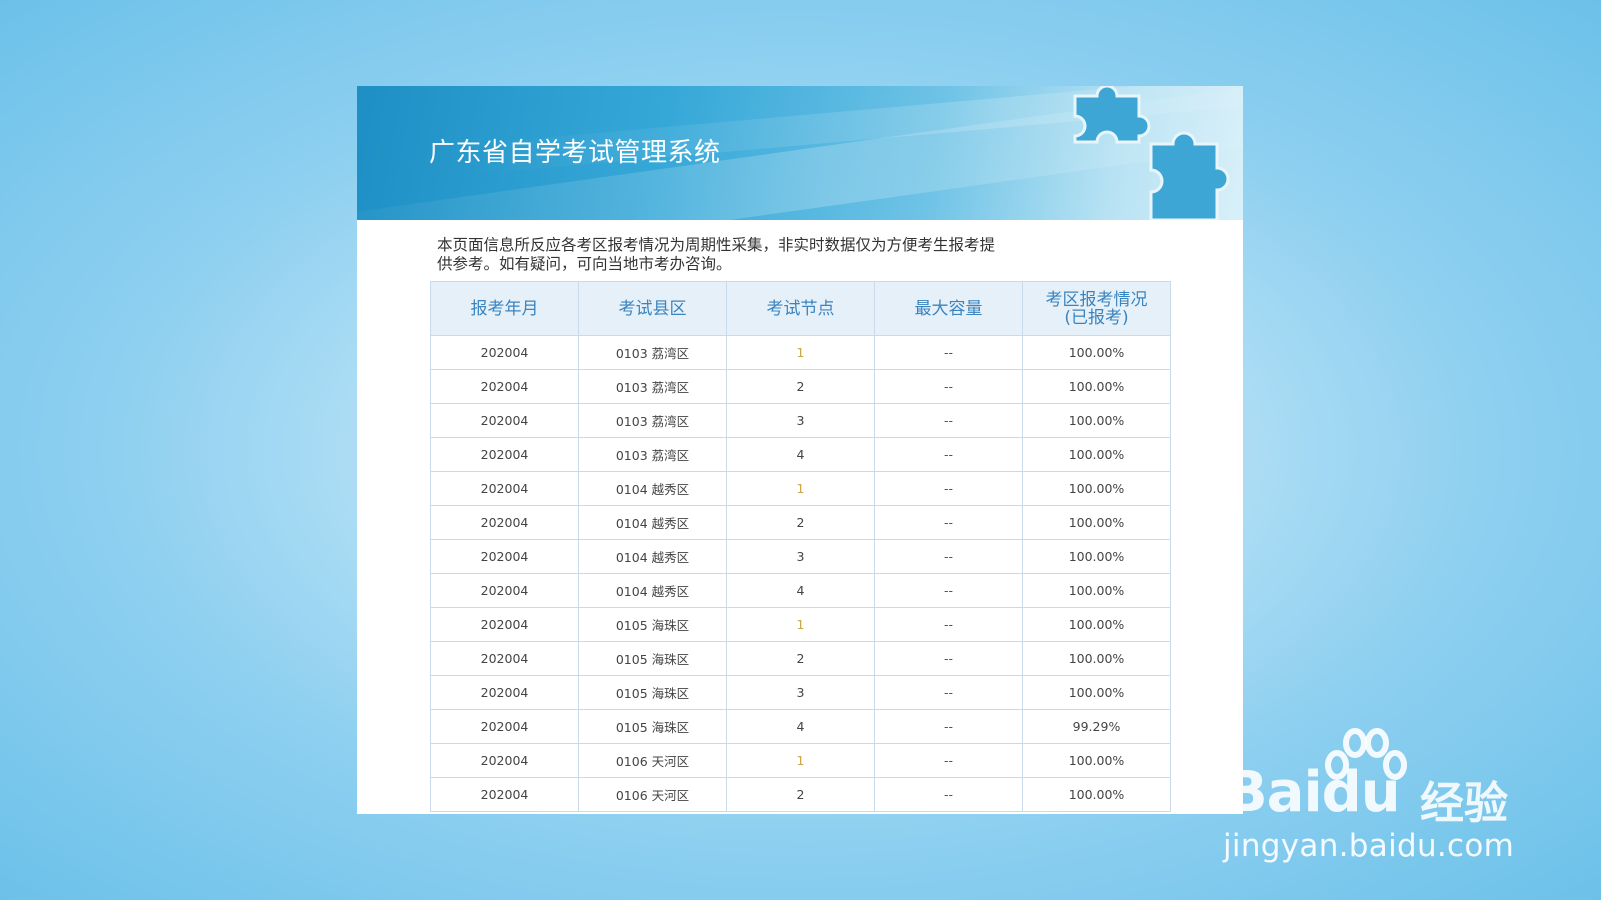 The width and height of the screenshot is (1601, 900). I want to click on table-row: 202004 0104 越秀区 3 -- 100.00%, so click(800, 556).